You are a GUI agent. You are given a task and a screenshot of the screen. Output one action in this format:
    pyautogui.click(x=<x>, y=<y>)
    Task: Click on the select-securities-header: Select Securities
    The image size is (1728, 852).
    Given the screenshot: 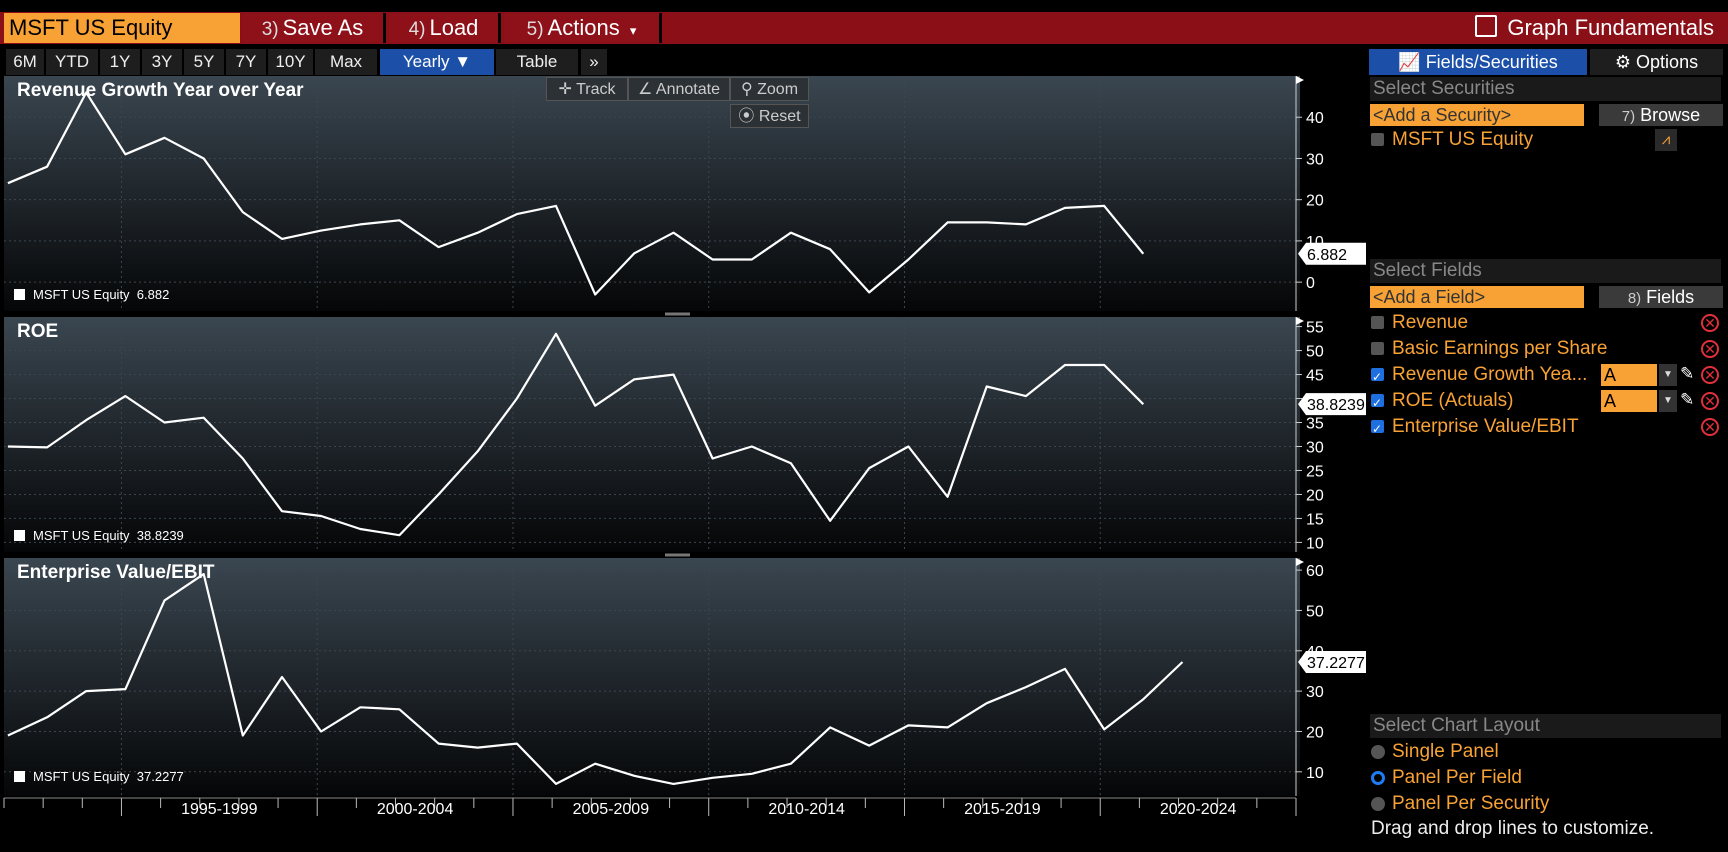 What is the action you would take?
    pyautogui.click(x=1545, y=89)
    